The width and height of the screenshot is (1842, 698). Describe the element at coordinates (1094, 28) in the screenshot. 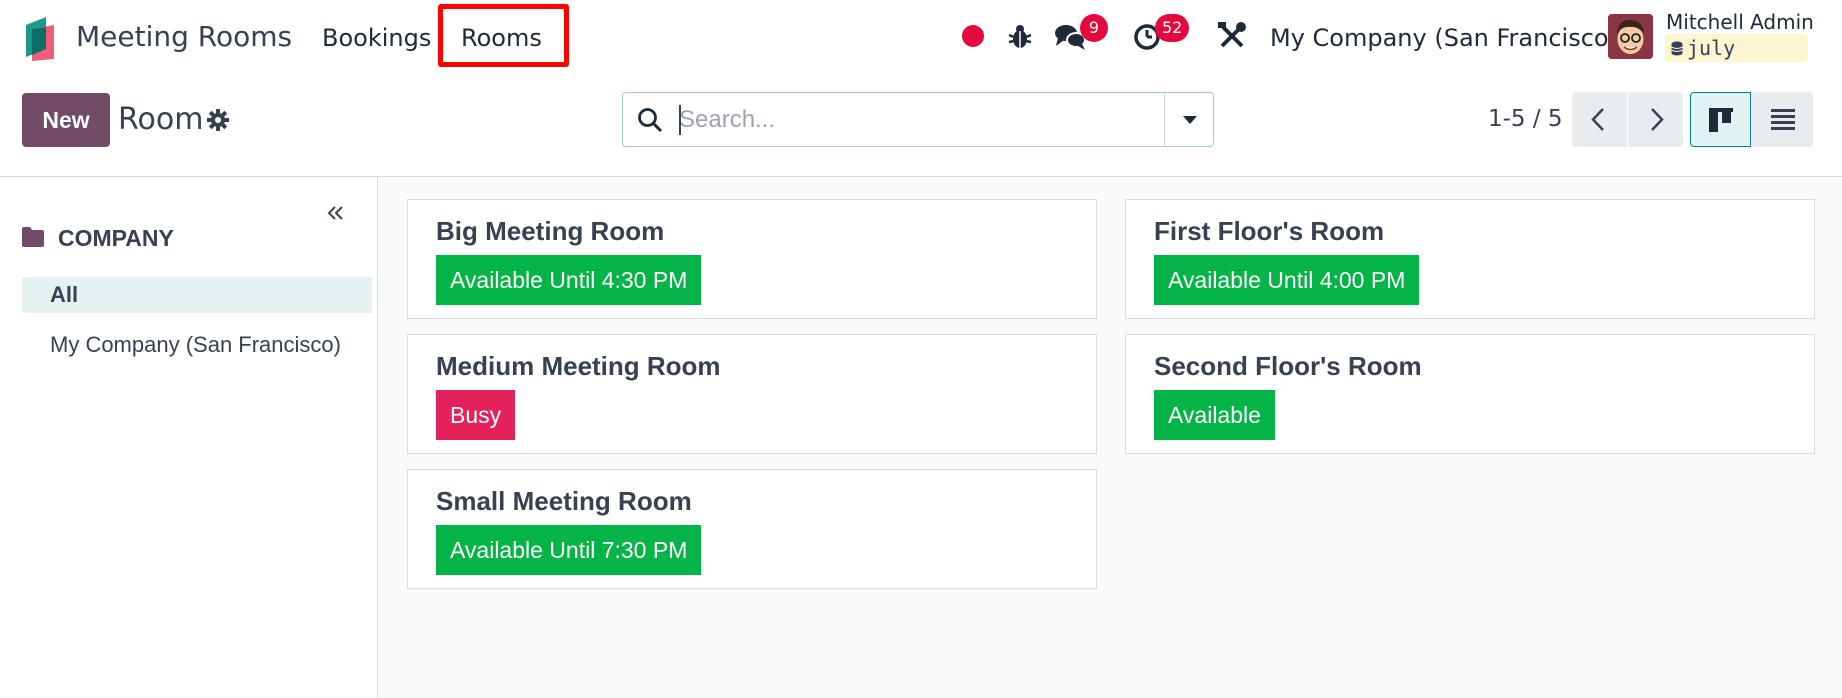

I see `messages-count-badge: 9` at that location.